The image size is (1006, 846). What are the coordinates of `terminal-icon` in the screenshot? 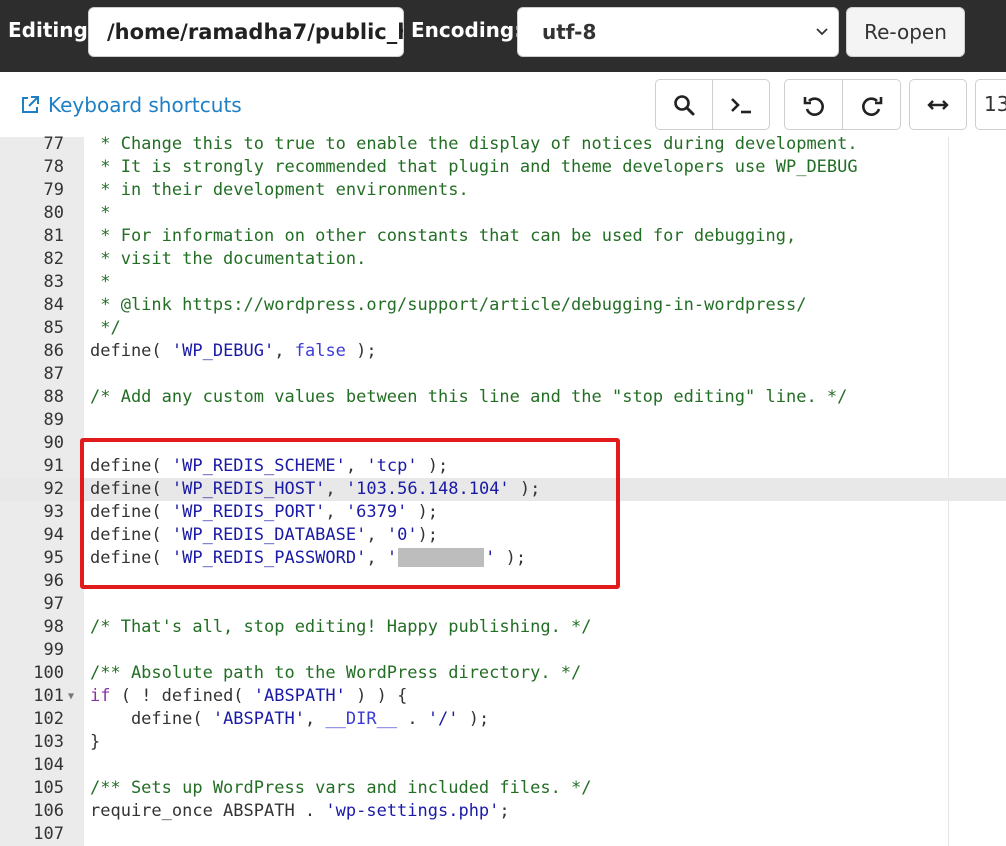 It's located at (741, 105).